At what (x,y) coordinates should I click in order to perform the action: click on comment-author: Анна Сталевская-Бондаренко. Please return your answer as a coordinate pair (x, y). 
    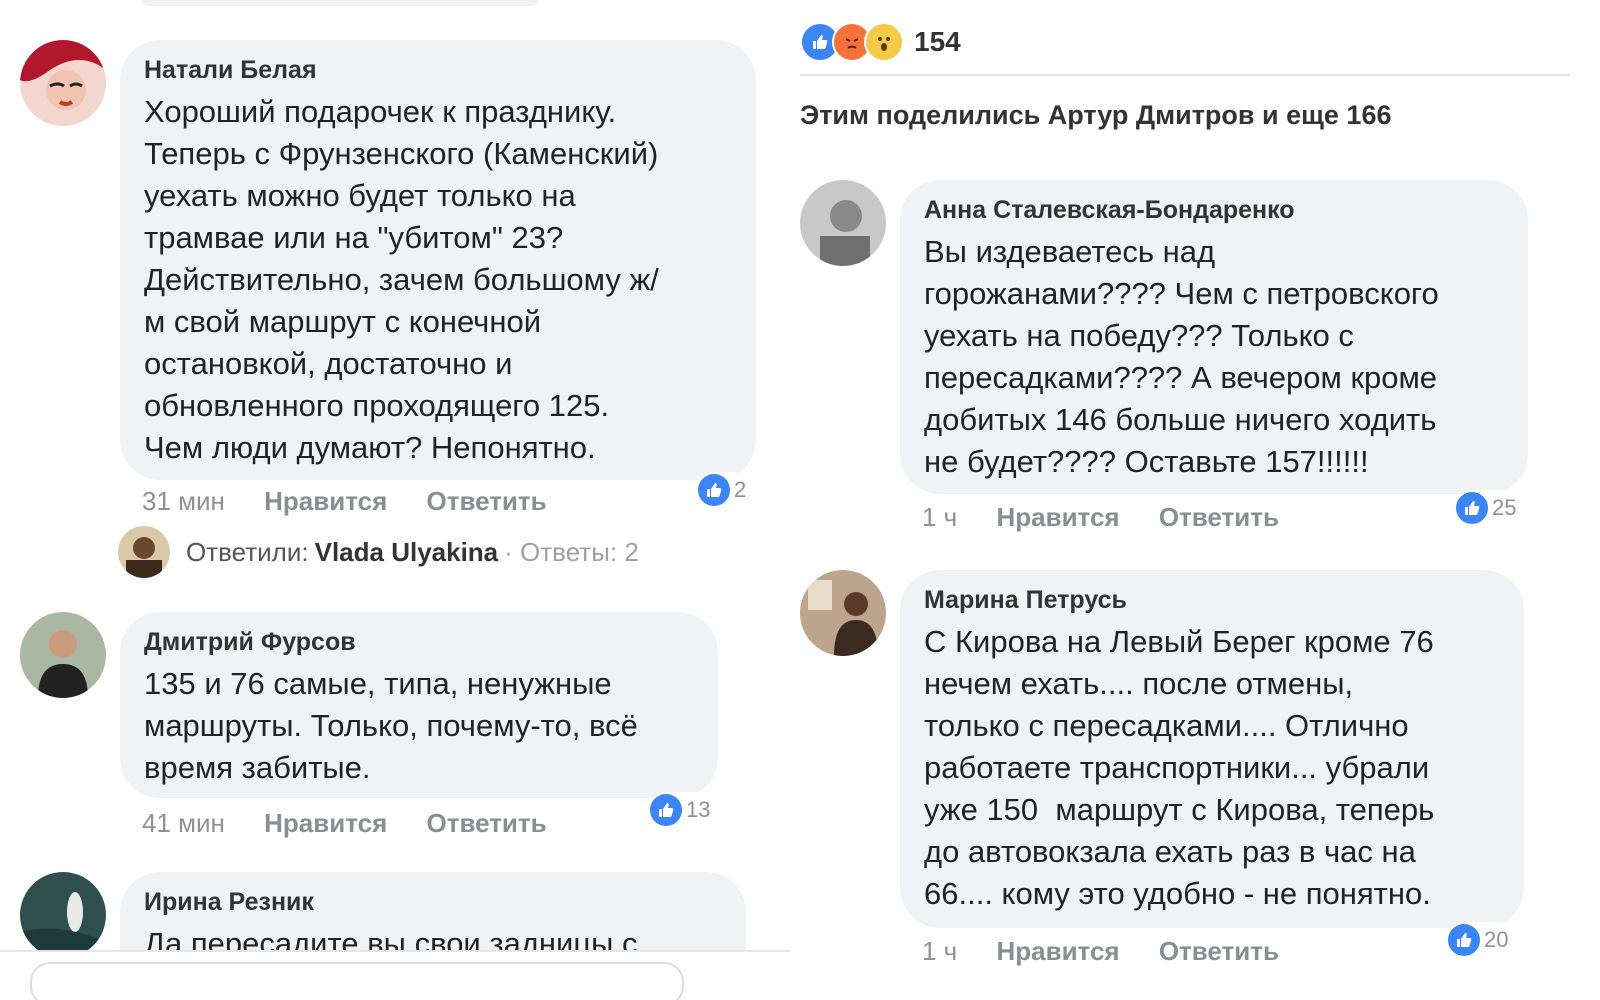
    Looking at the image, I should click on (1214, 210).